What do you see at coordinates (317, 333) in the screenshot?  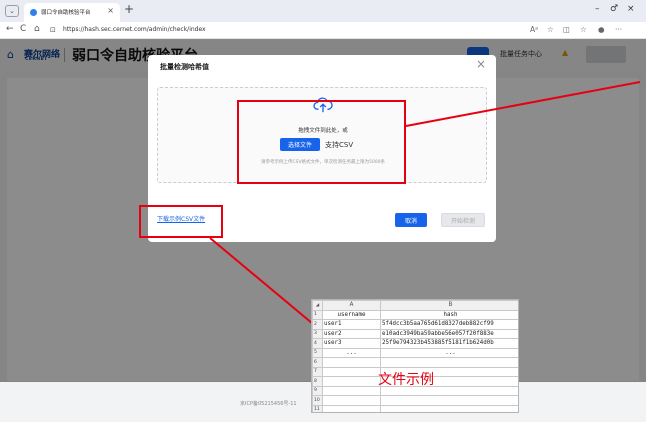 I see `row-number: 3` at bounding box center [317, 333].